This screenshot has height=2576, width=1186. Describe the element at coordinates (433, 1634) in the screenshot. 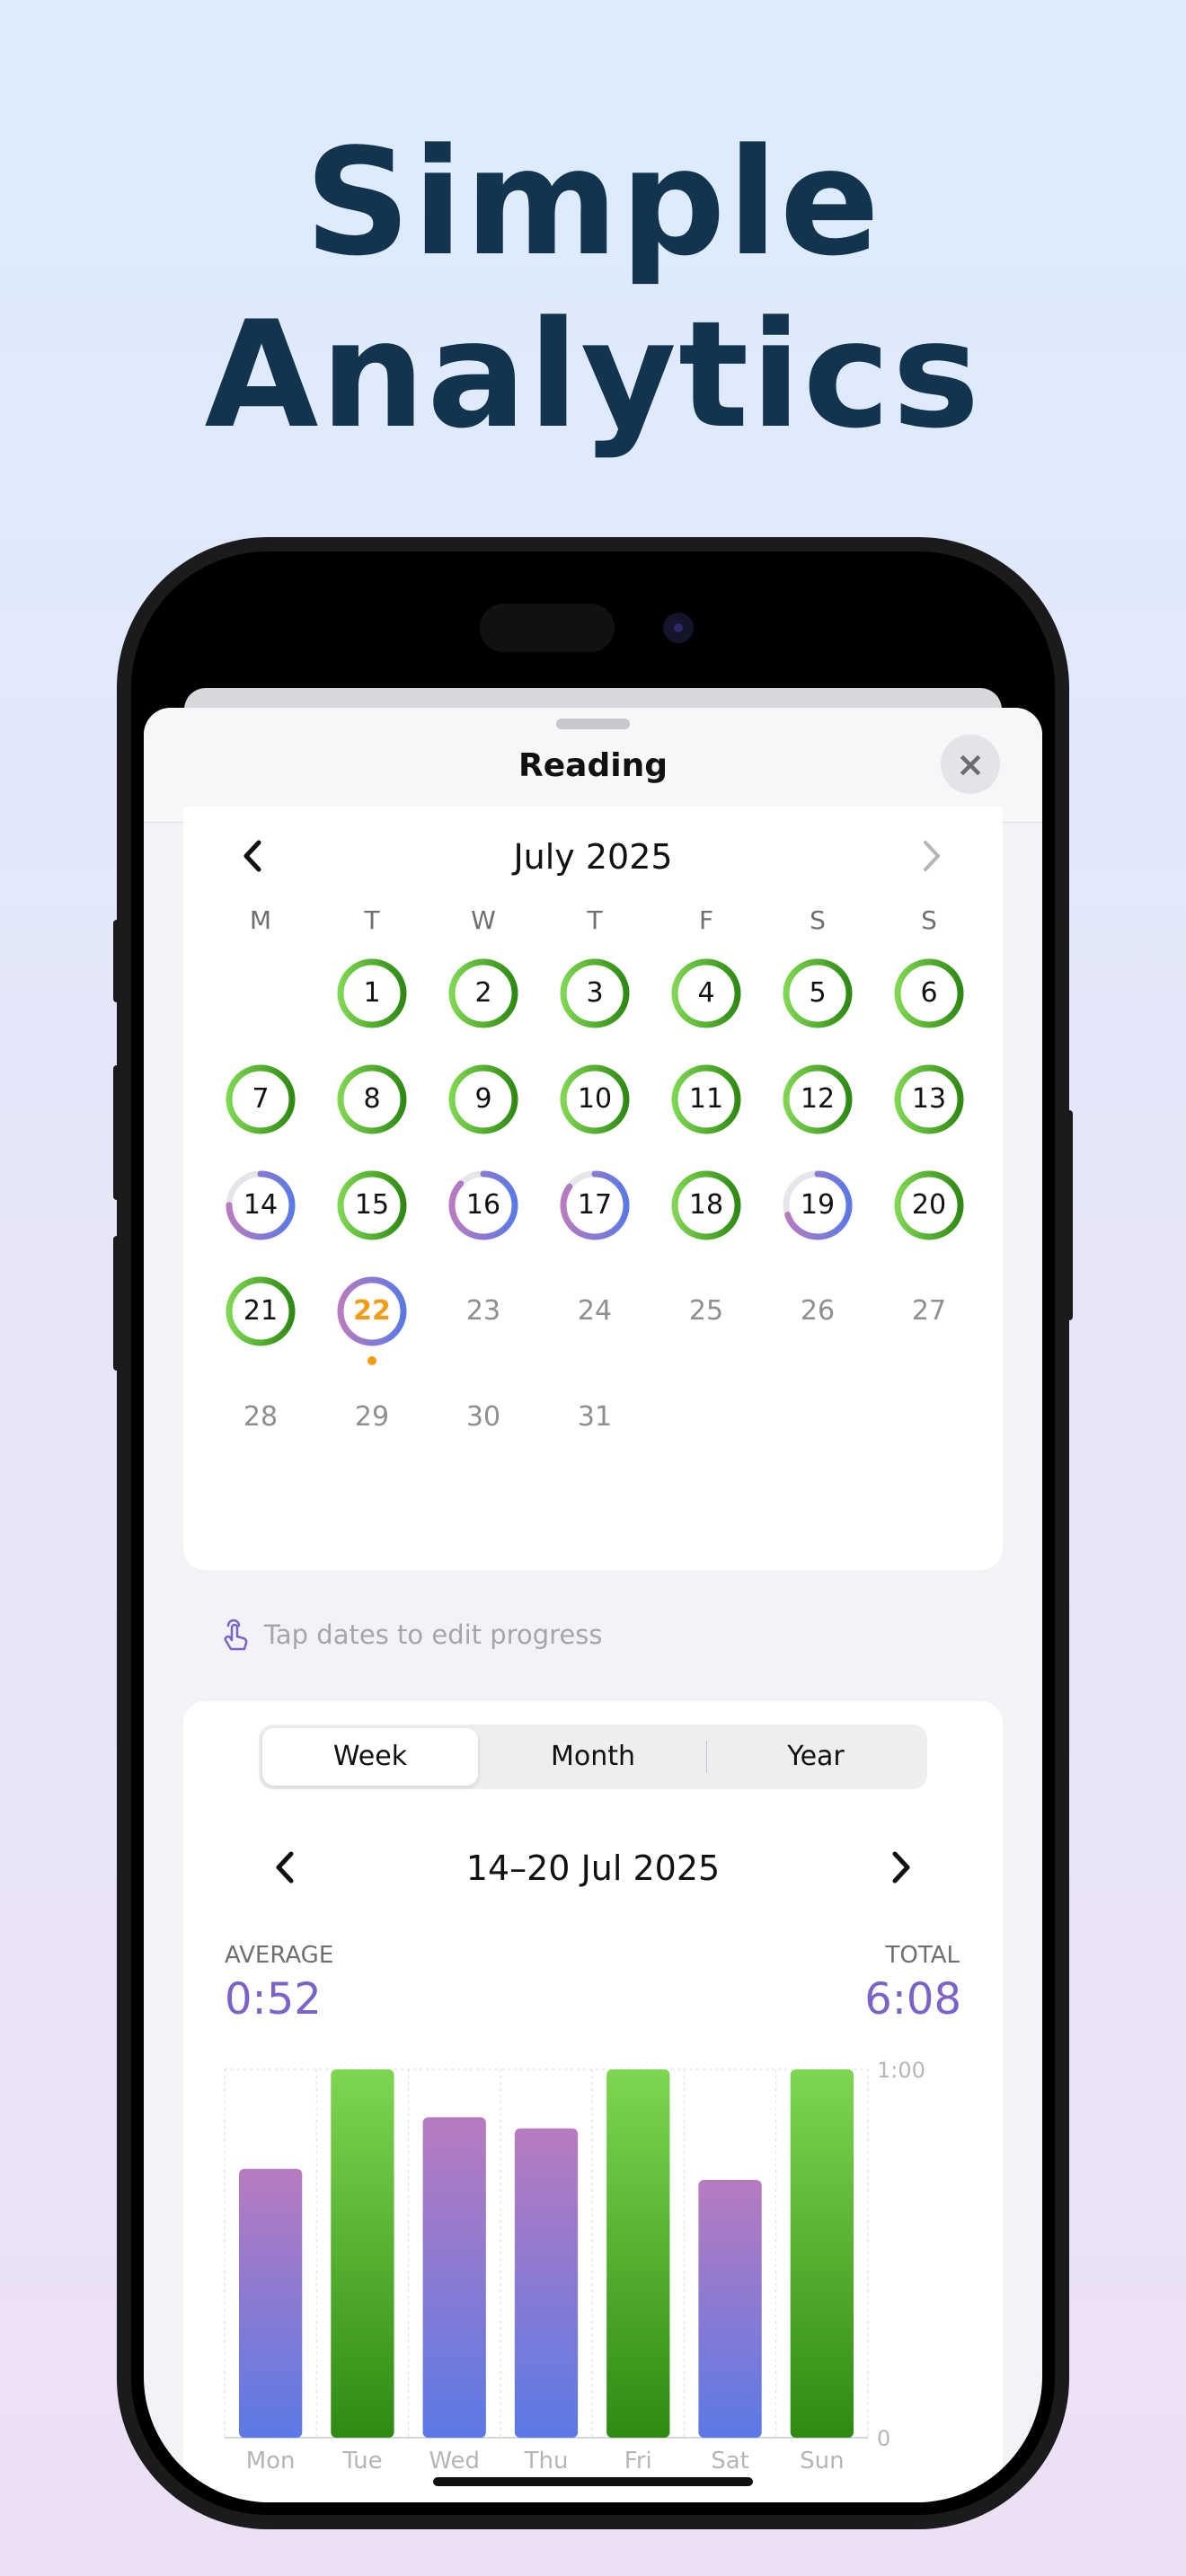

I see `edit-hint-text: Tap dates to edit progress` at that location.